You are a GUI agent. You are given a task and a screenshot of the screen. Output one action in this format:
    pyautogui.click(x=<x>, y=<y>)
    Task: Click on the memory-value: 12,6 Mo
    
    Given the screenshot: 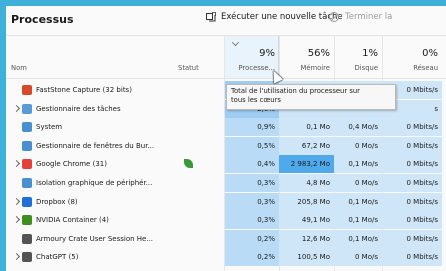 What is the action you would take?
    pyautogui.click(x=306, y=238)
    